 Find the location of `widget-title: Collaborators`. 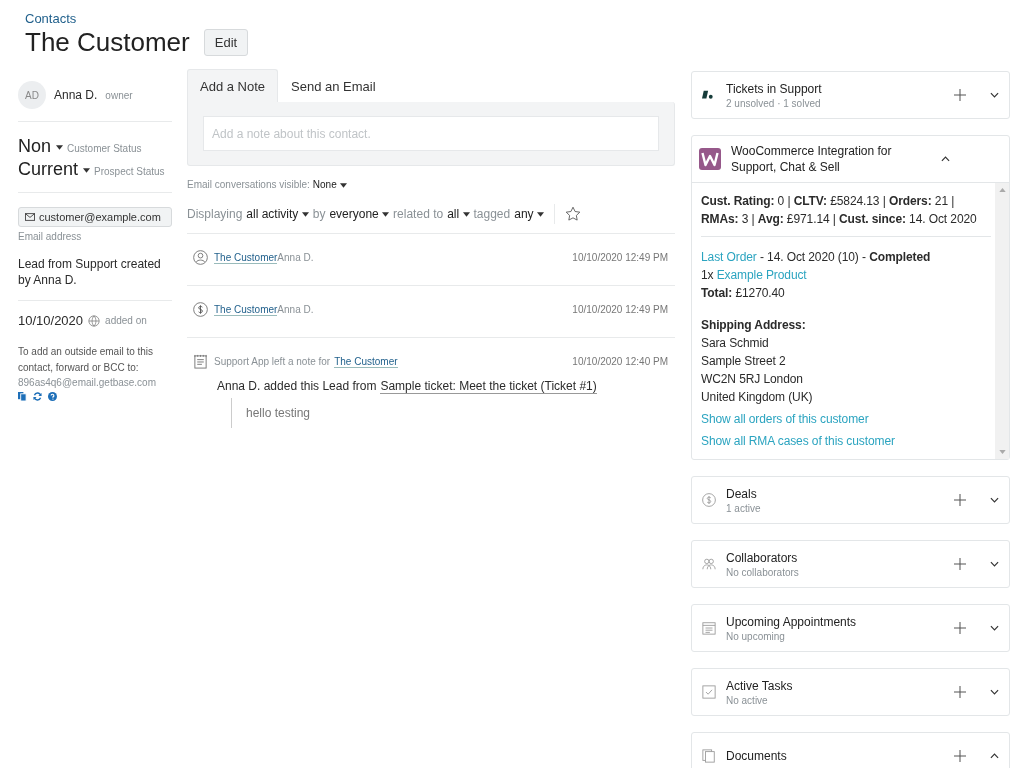

widget-title: Collaborators is located at coordinates (762, 558).